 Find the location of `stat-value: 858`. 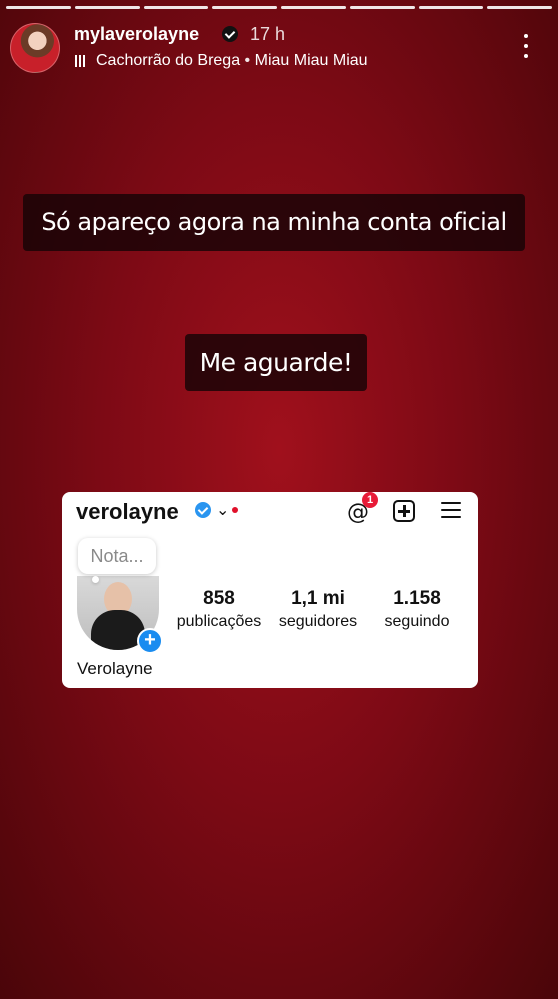

stat-value: 858 is located at coordinates (219, 598).